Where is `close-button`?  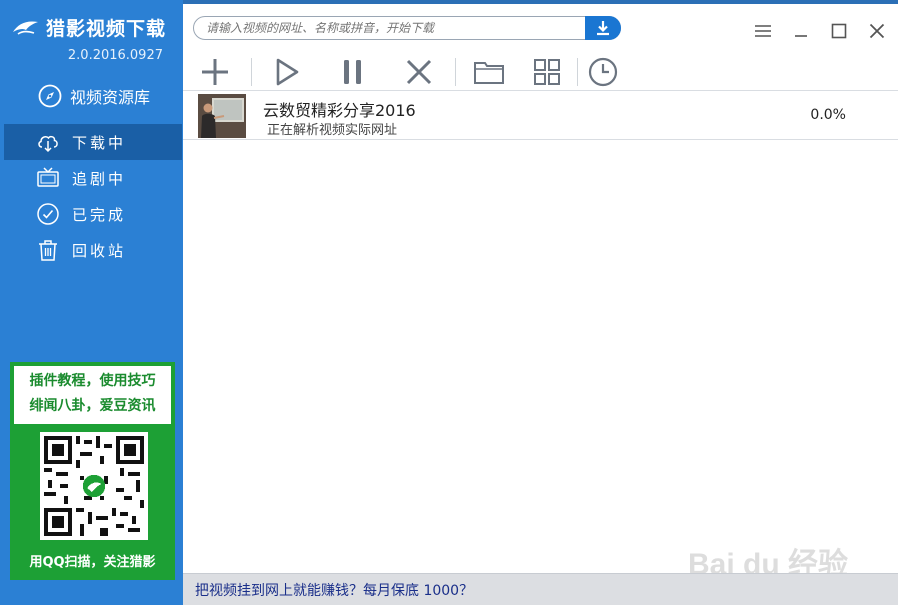
close-button is located at coordinates (877, 31).